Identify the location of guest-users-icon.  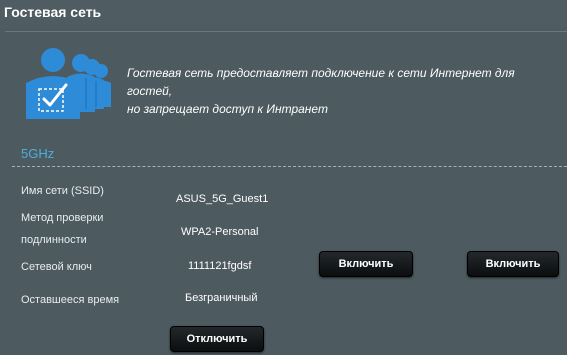
(68, 83).